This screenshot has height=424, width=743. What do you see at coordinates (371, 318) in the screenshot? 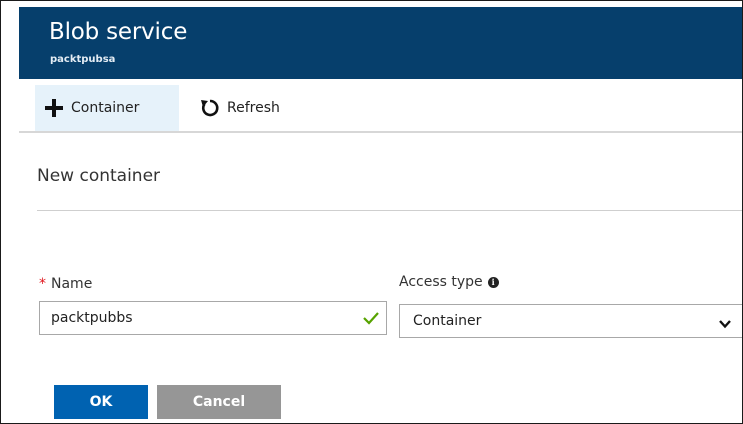
I see `checkmark-icon` at bounding box center [371, 318].